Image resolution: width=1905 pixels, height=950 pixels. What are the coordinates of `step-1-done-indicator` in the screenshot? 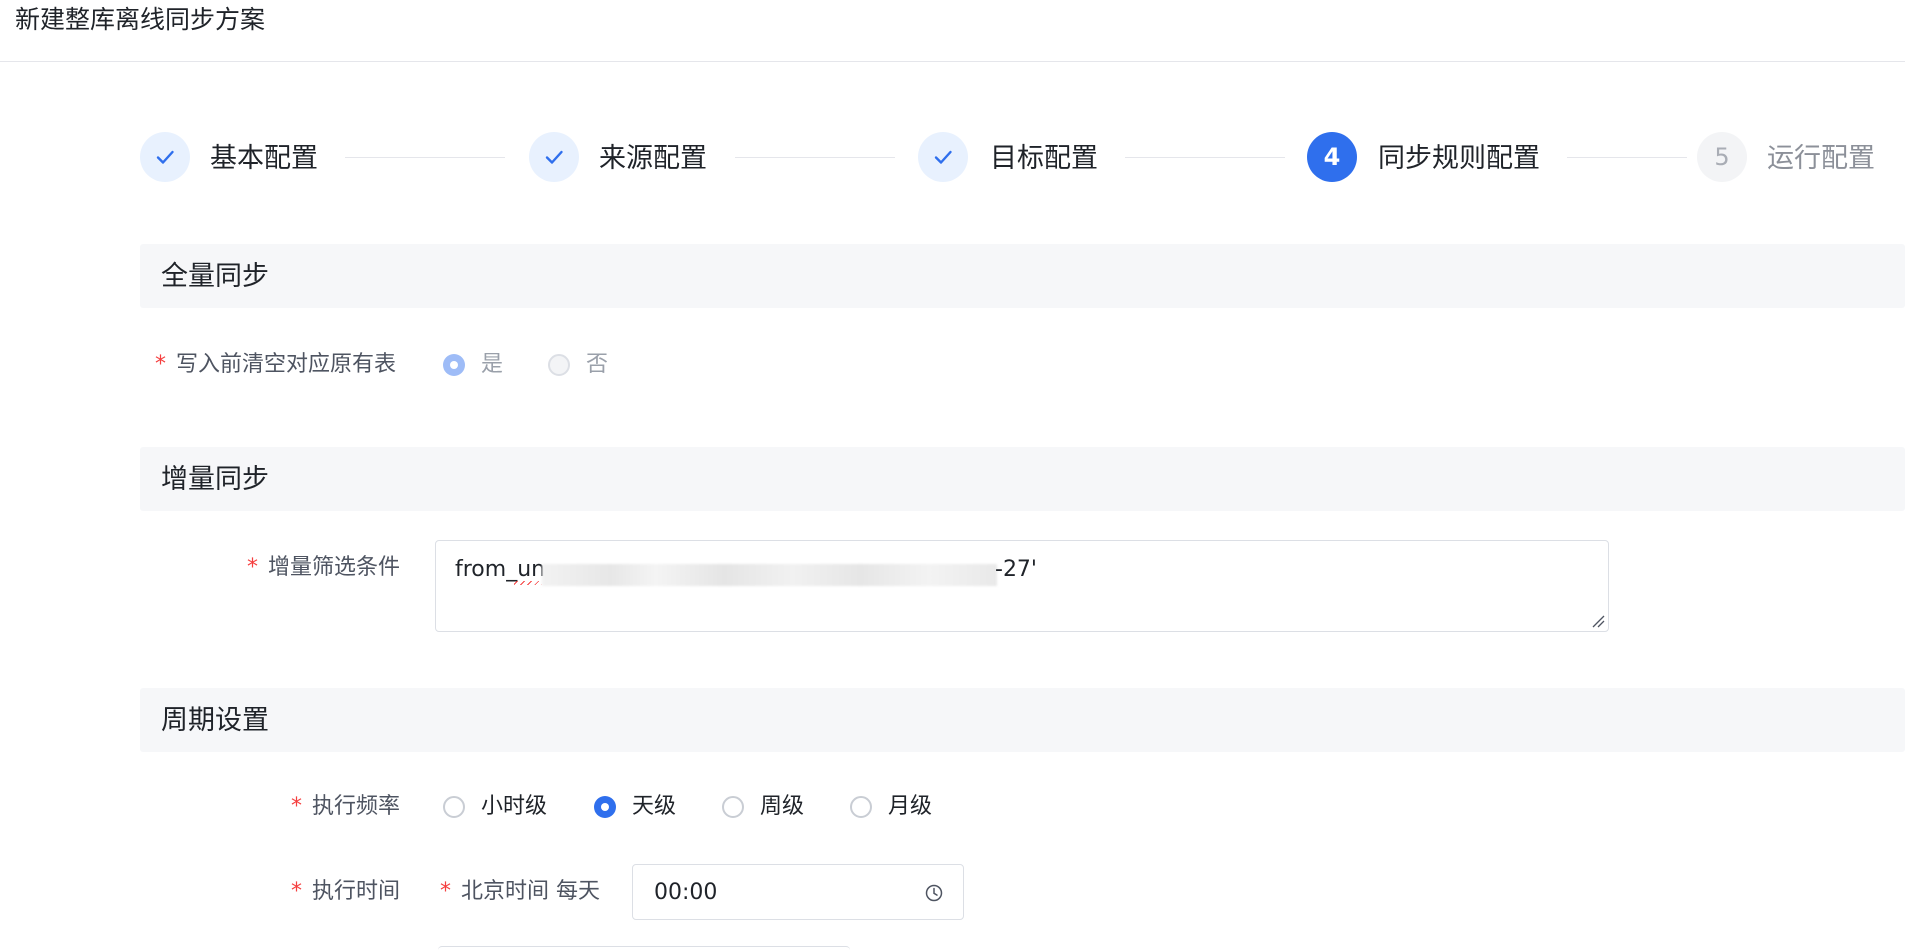 It's located at (165, 157).